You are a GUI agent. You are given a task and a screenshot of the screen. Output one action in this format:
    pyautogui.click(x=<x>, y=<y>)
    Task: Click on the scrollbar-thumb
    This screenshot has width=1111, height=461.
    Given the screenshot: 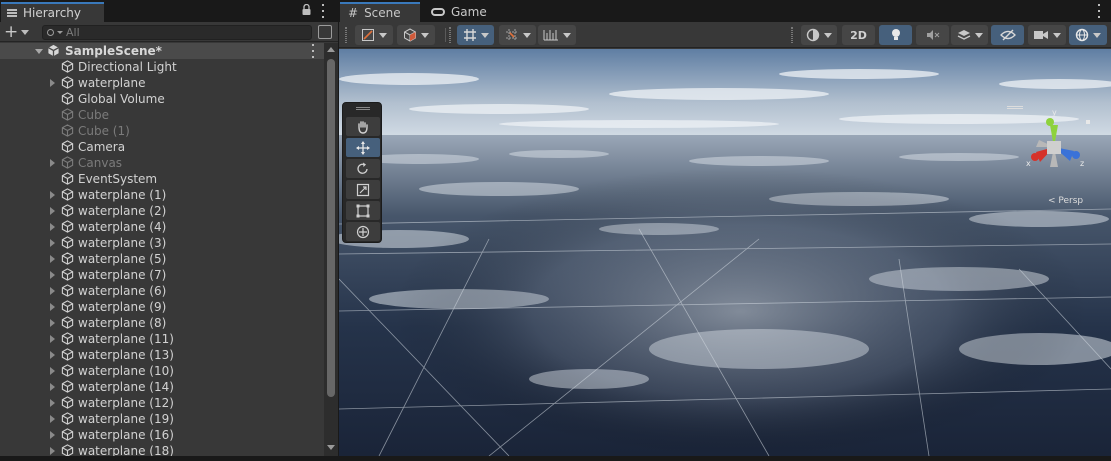 What is the action you would take?
    pyautogui.click(x=331, y=228)
    